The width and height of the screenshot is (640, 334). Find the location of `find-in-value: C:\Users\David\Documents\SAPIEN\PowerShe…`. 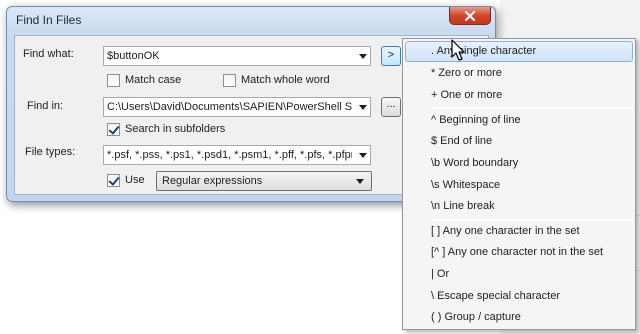

find-in-value: C:\Users\David\Documents\SAPIEN\PowerShe… is located at coordinates (229, 107).